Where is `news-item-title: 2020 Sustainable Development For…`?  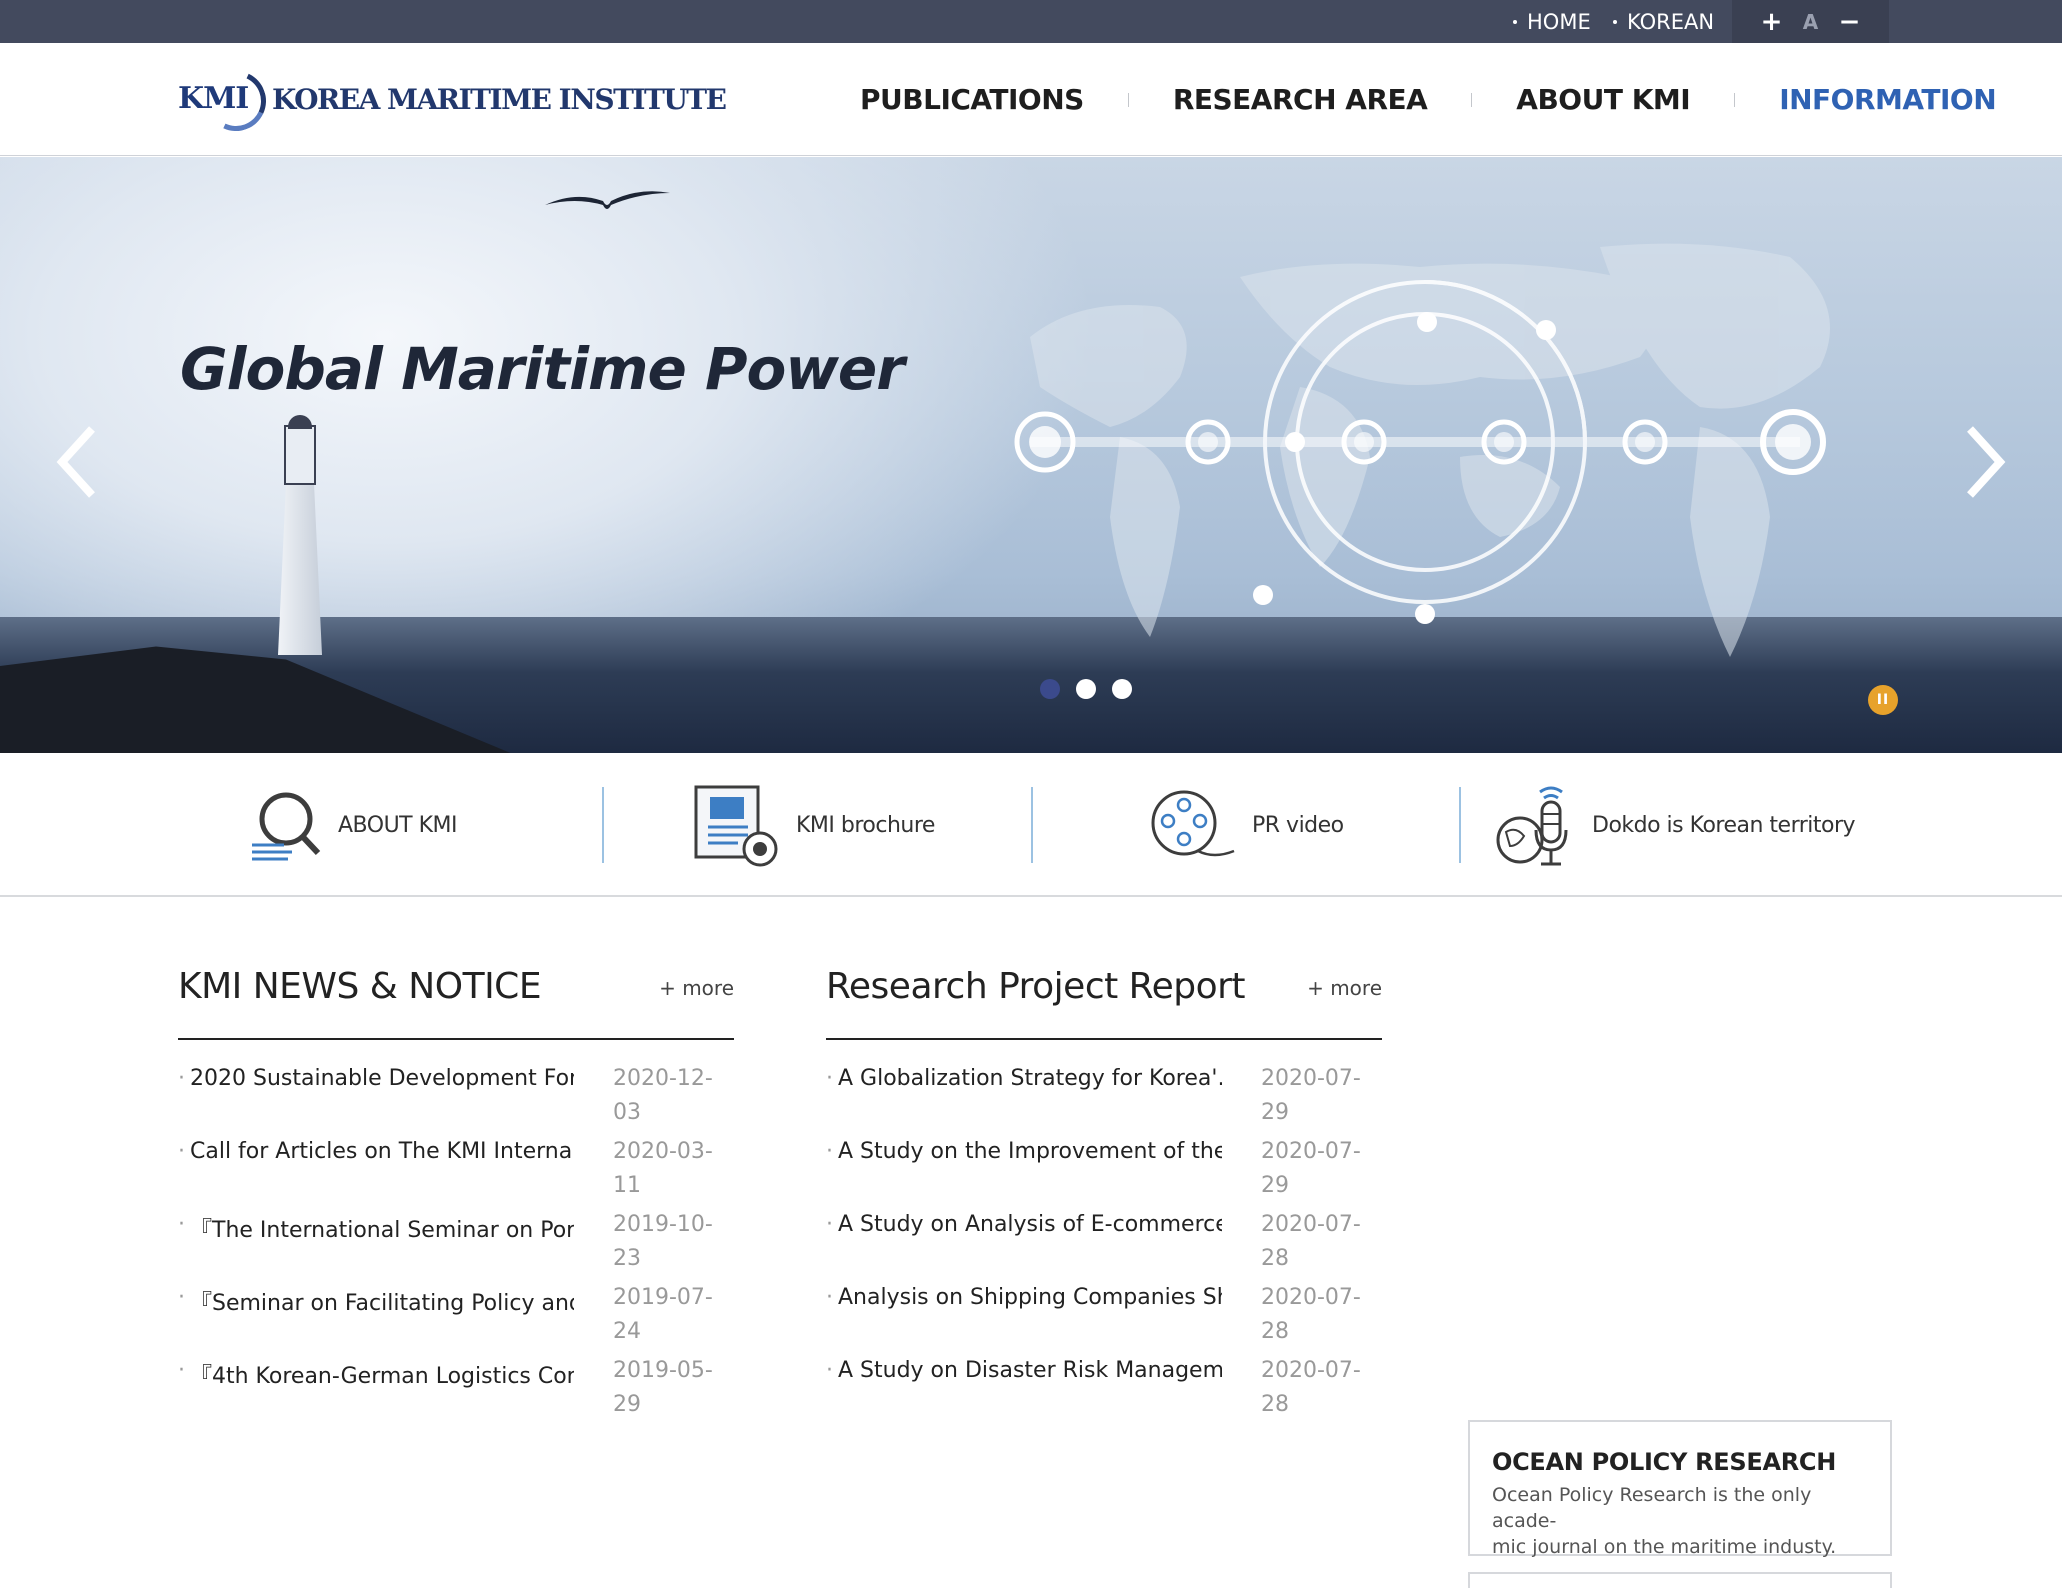 news-item-title: 2020 Sustainable Development For… is located at coordinates (376, 1078).